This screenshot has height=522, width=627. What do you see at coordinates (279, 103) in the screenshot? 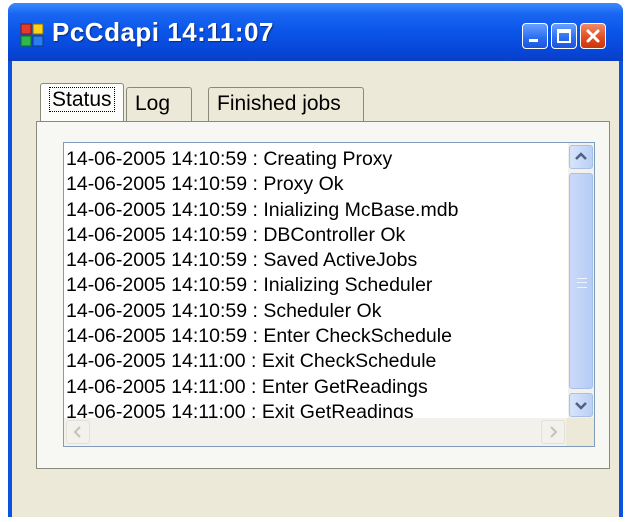
I see `tab-label: Finished jobs` at bounding box center [279, 103].